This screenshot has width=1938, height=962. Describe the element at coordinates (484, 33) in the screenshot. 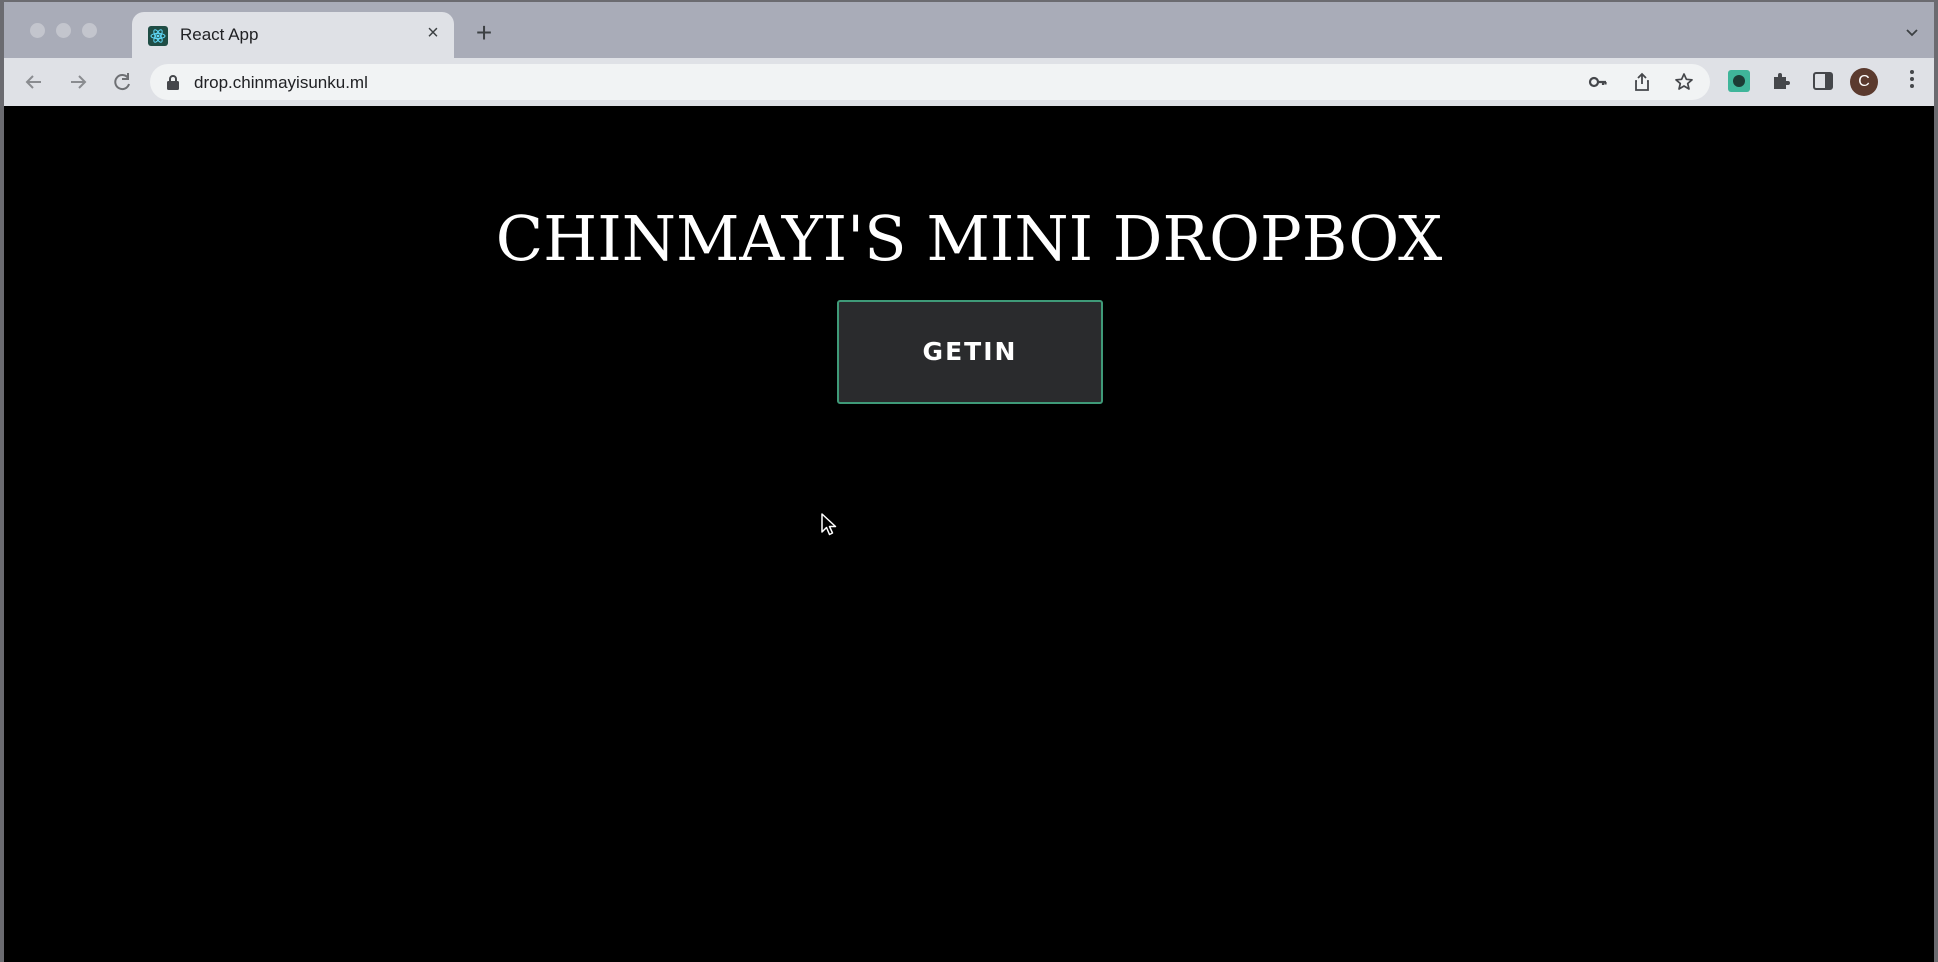

I see `new-tab-button: +` at that location.